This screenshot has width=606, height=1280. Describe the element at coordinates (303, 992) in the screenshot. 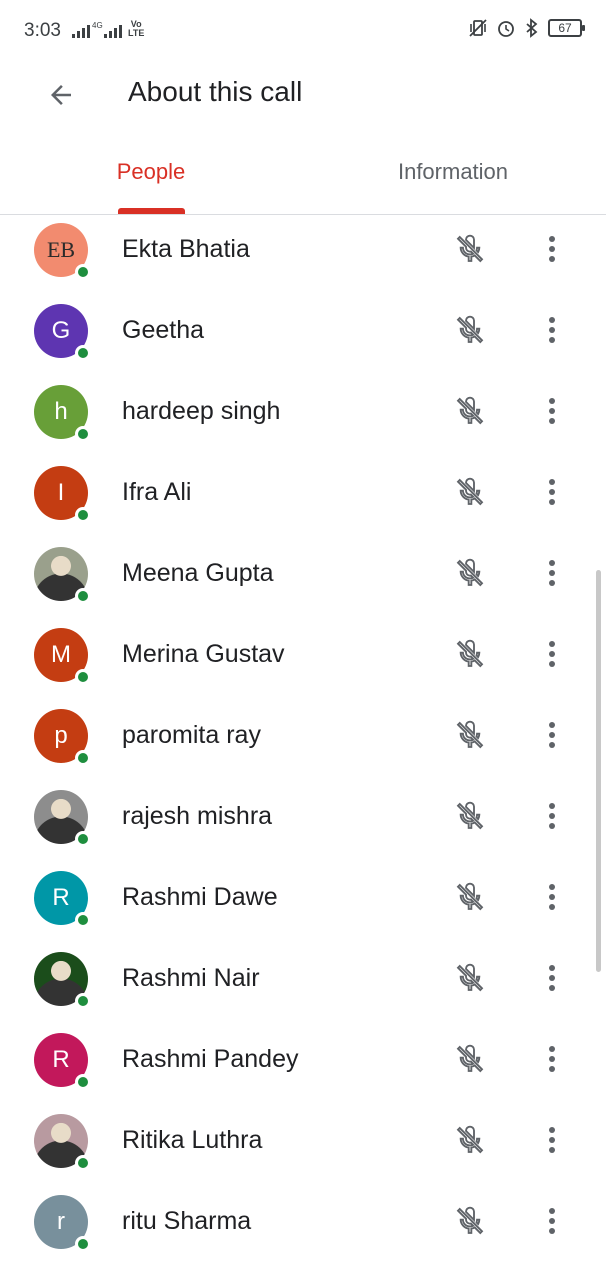

I see `participant-row: Rashmi Nair` at that location.